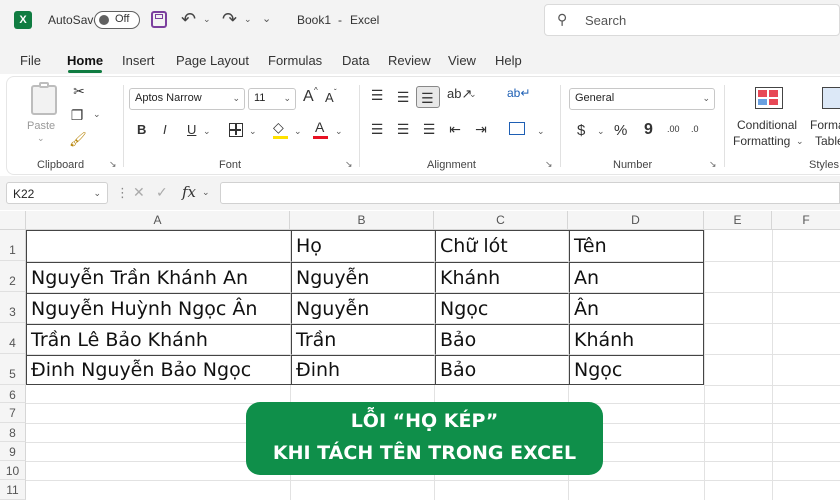  What do you see at coordinates (308, 97) in the screenshot?
I see `grow-font-icon: A` at bounding box center [308, 97].